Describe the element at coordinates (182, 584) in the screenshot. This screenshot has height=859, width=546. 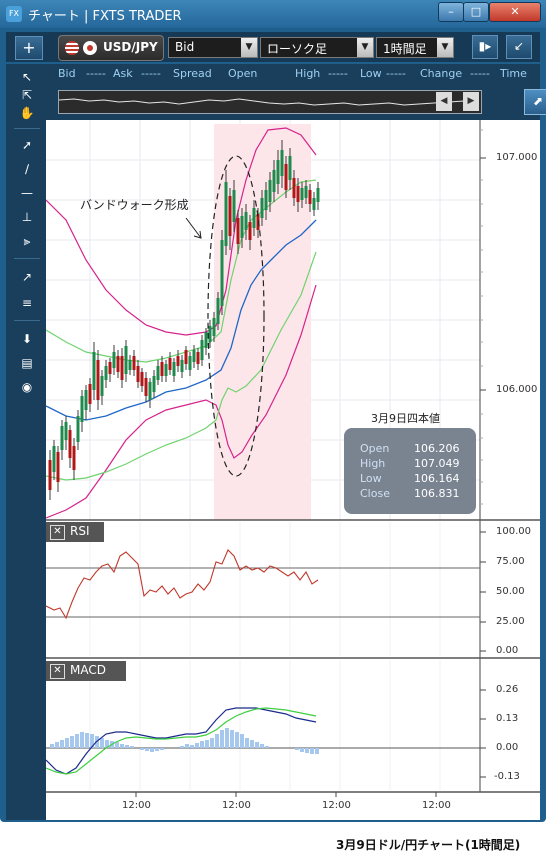
I see `rsi-line` at that location.